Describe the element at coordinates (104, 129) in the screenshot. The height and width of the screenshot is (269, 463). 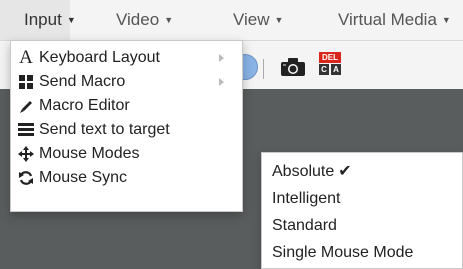
I see `menu-item-label: Send text to target` at that location.